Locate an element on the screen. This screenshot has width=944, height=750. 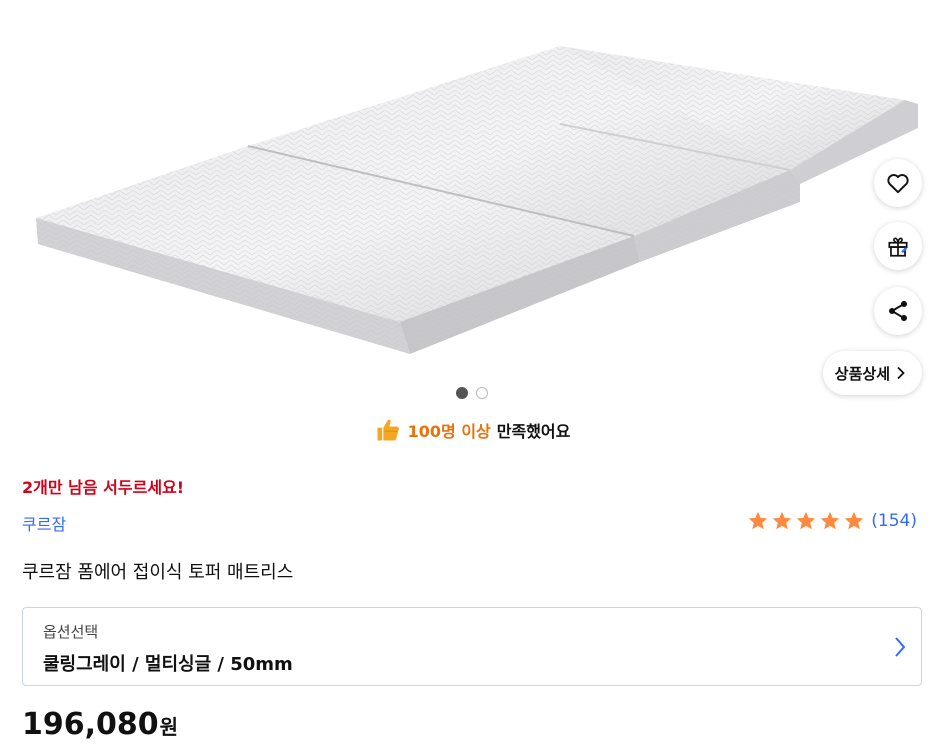
share-icon is located at coordinates (898, 311).